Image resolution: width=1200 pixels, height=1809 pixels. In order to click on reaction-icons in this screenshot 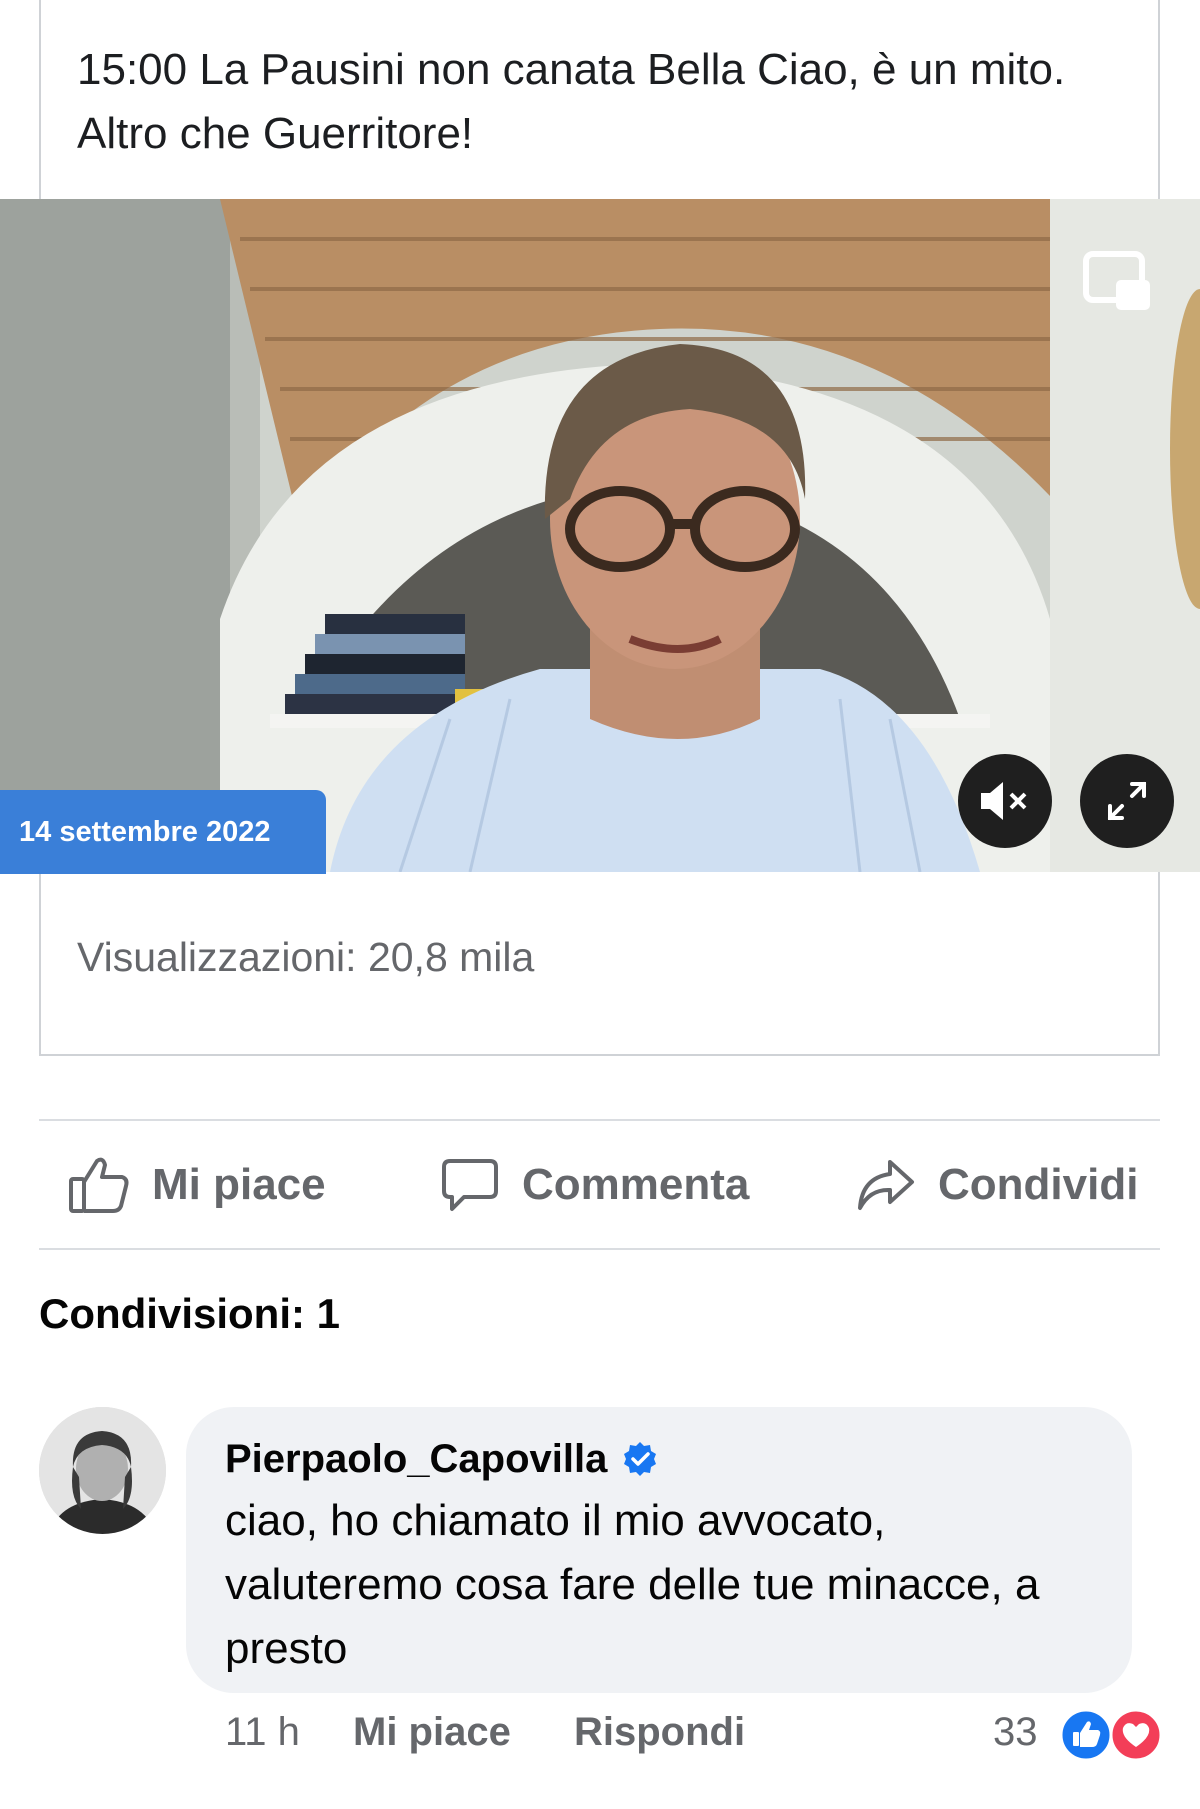, I will do `click(1111, 1735)`.